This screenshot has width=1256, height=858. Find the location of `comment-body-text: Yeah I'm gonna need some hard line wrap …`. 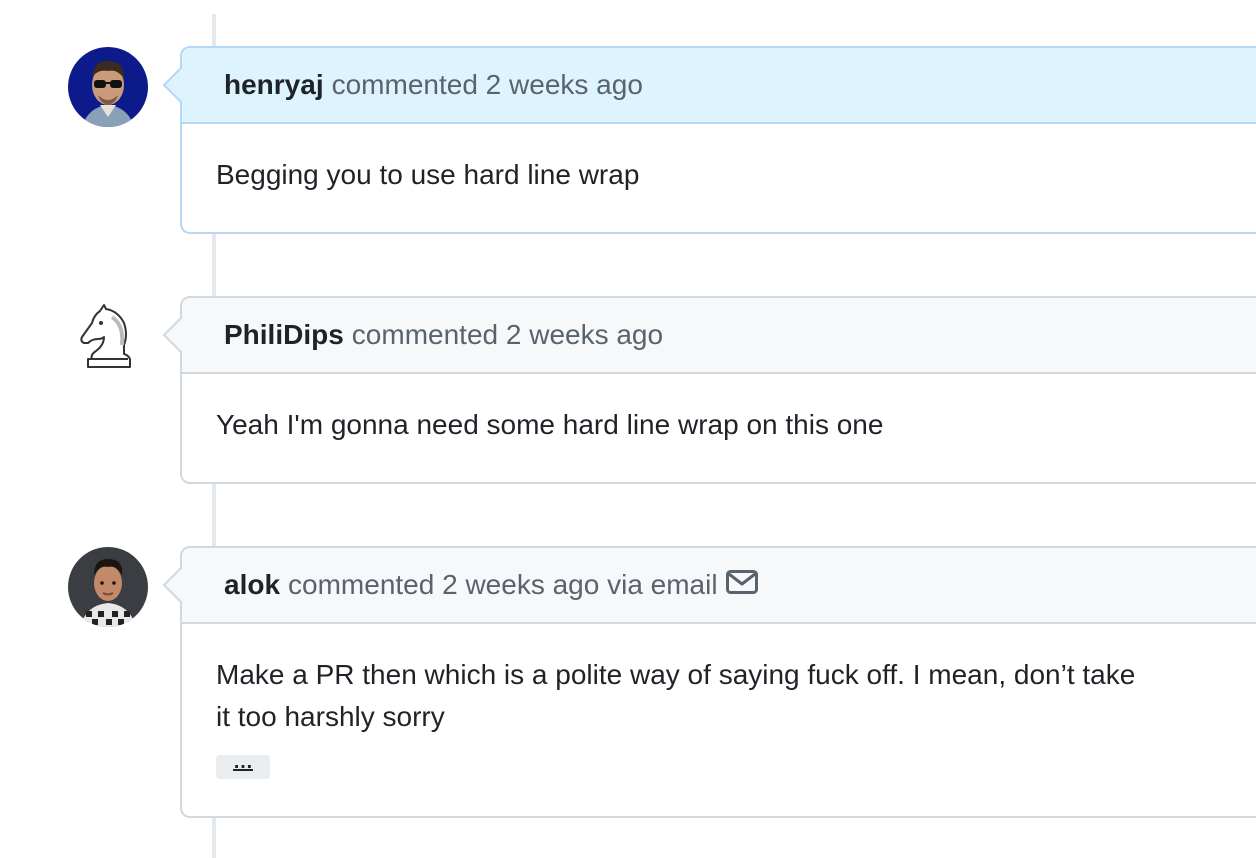

comment-body-text: Yeah I'm gonna need some hard line wrap … is located at coordinates (550, 424).